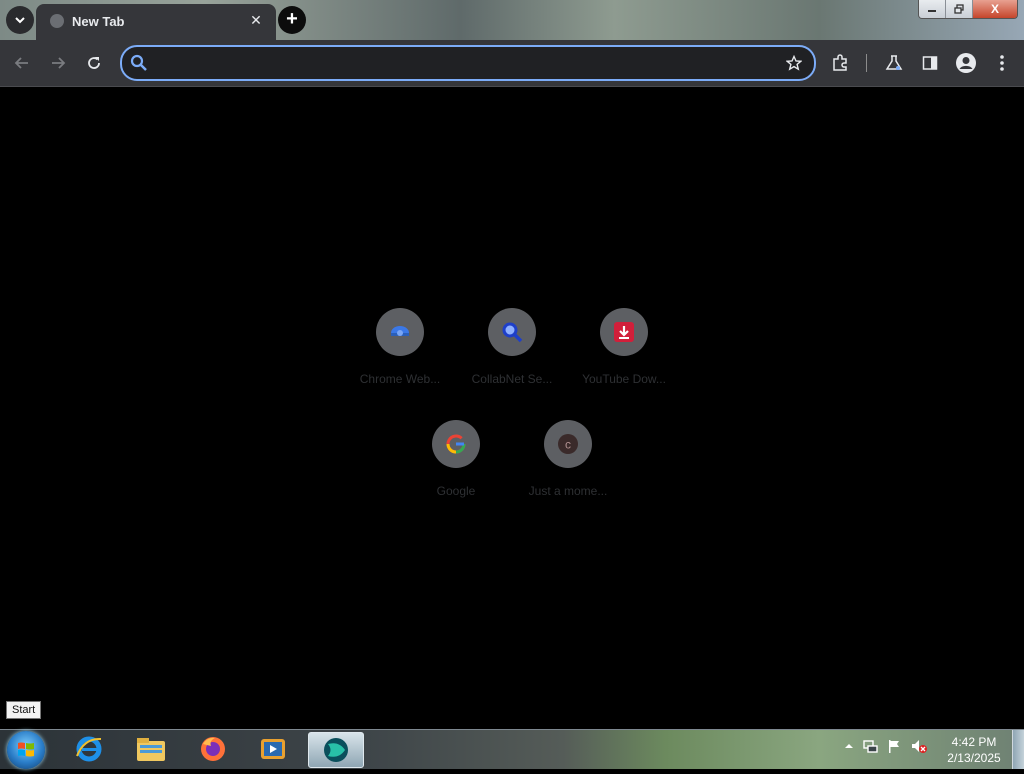 Image resolution: width=1024 pixels, height=774 pixels. I want to click on letter-c-icon: c, so click(568, 444).